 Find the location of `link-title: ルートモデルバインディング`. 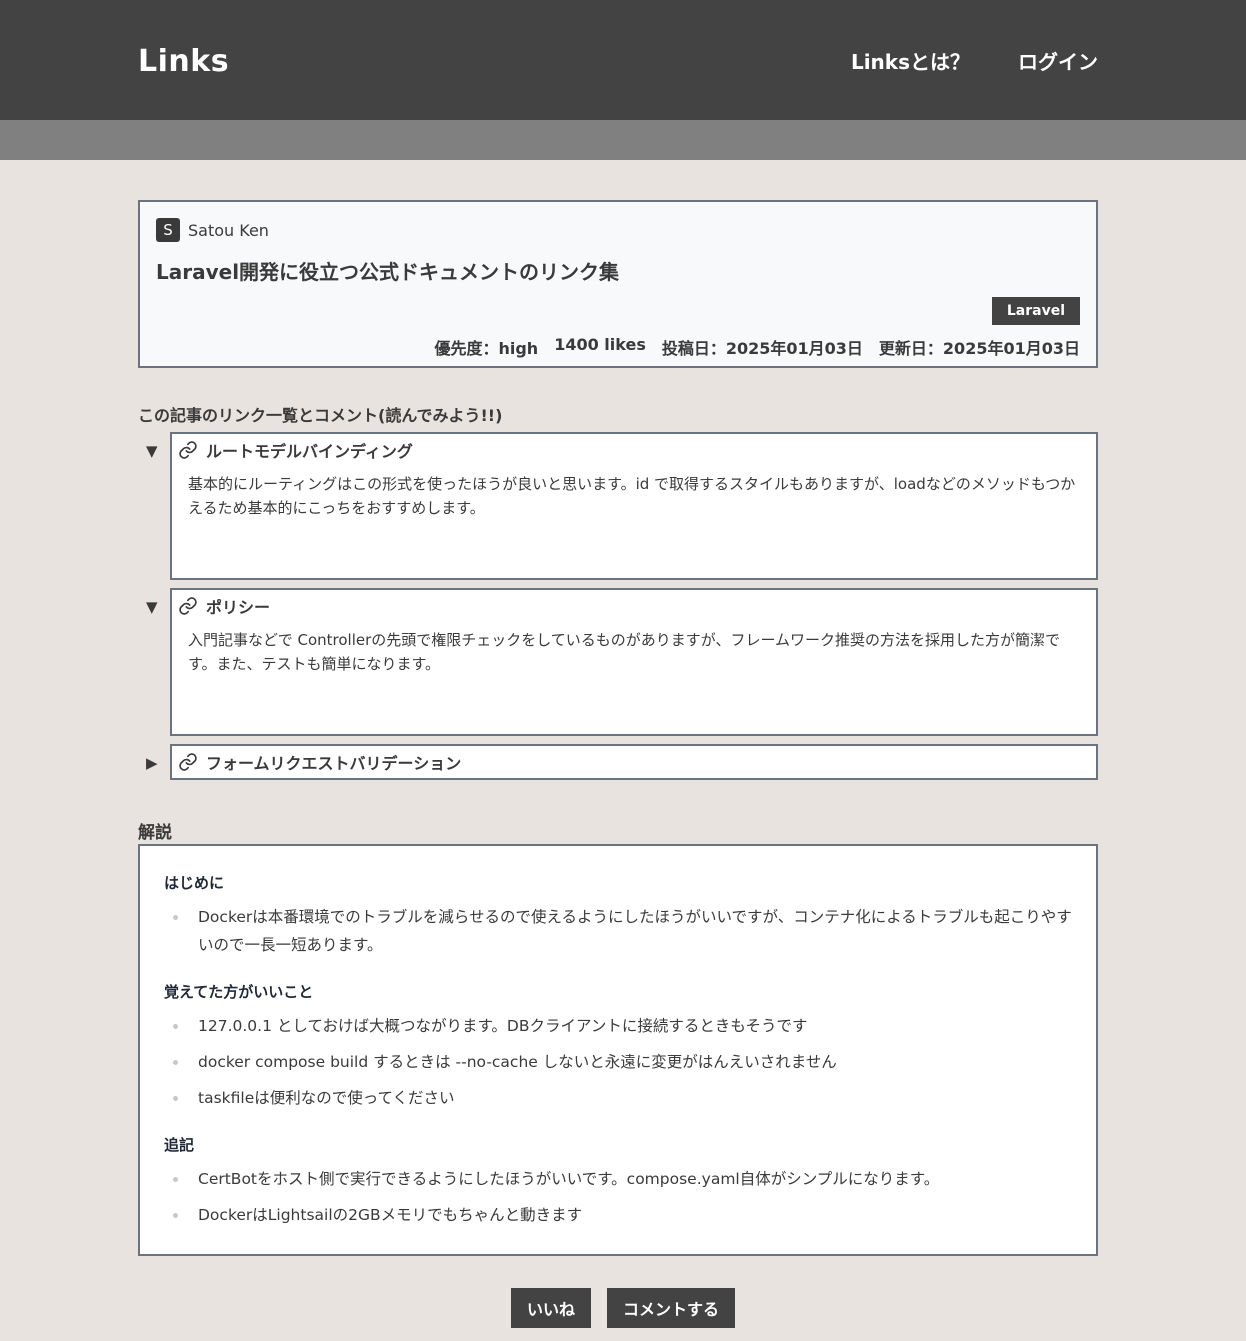

link-title: ルートモデルバインディング is located at coordinates (309, 450).